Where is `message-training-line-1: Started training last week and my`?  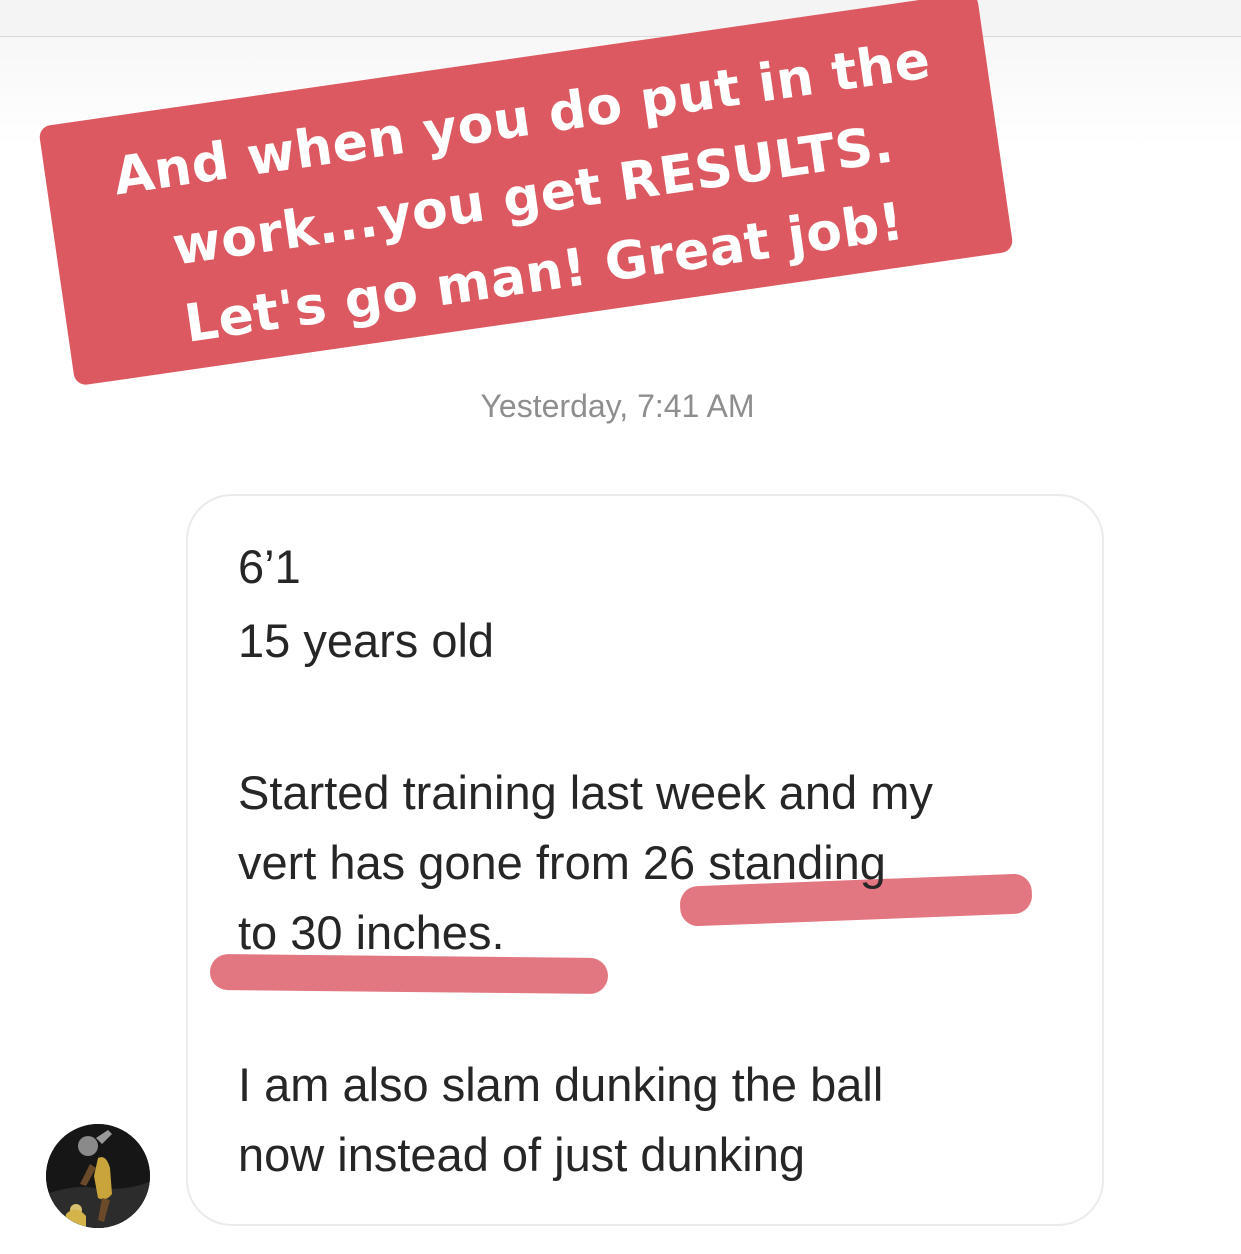
message-training-line-1: Started training last week and my is located at coordinates (585, 792).